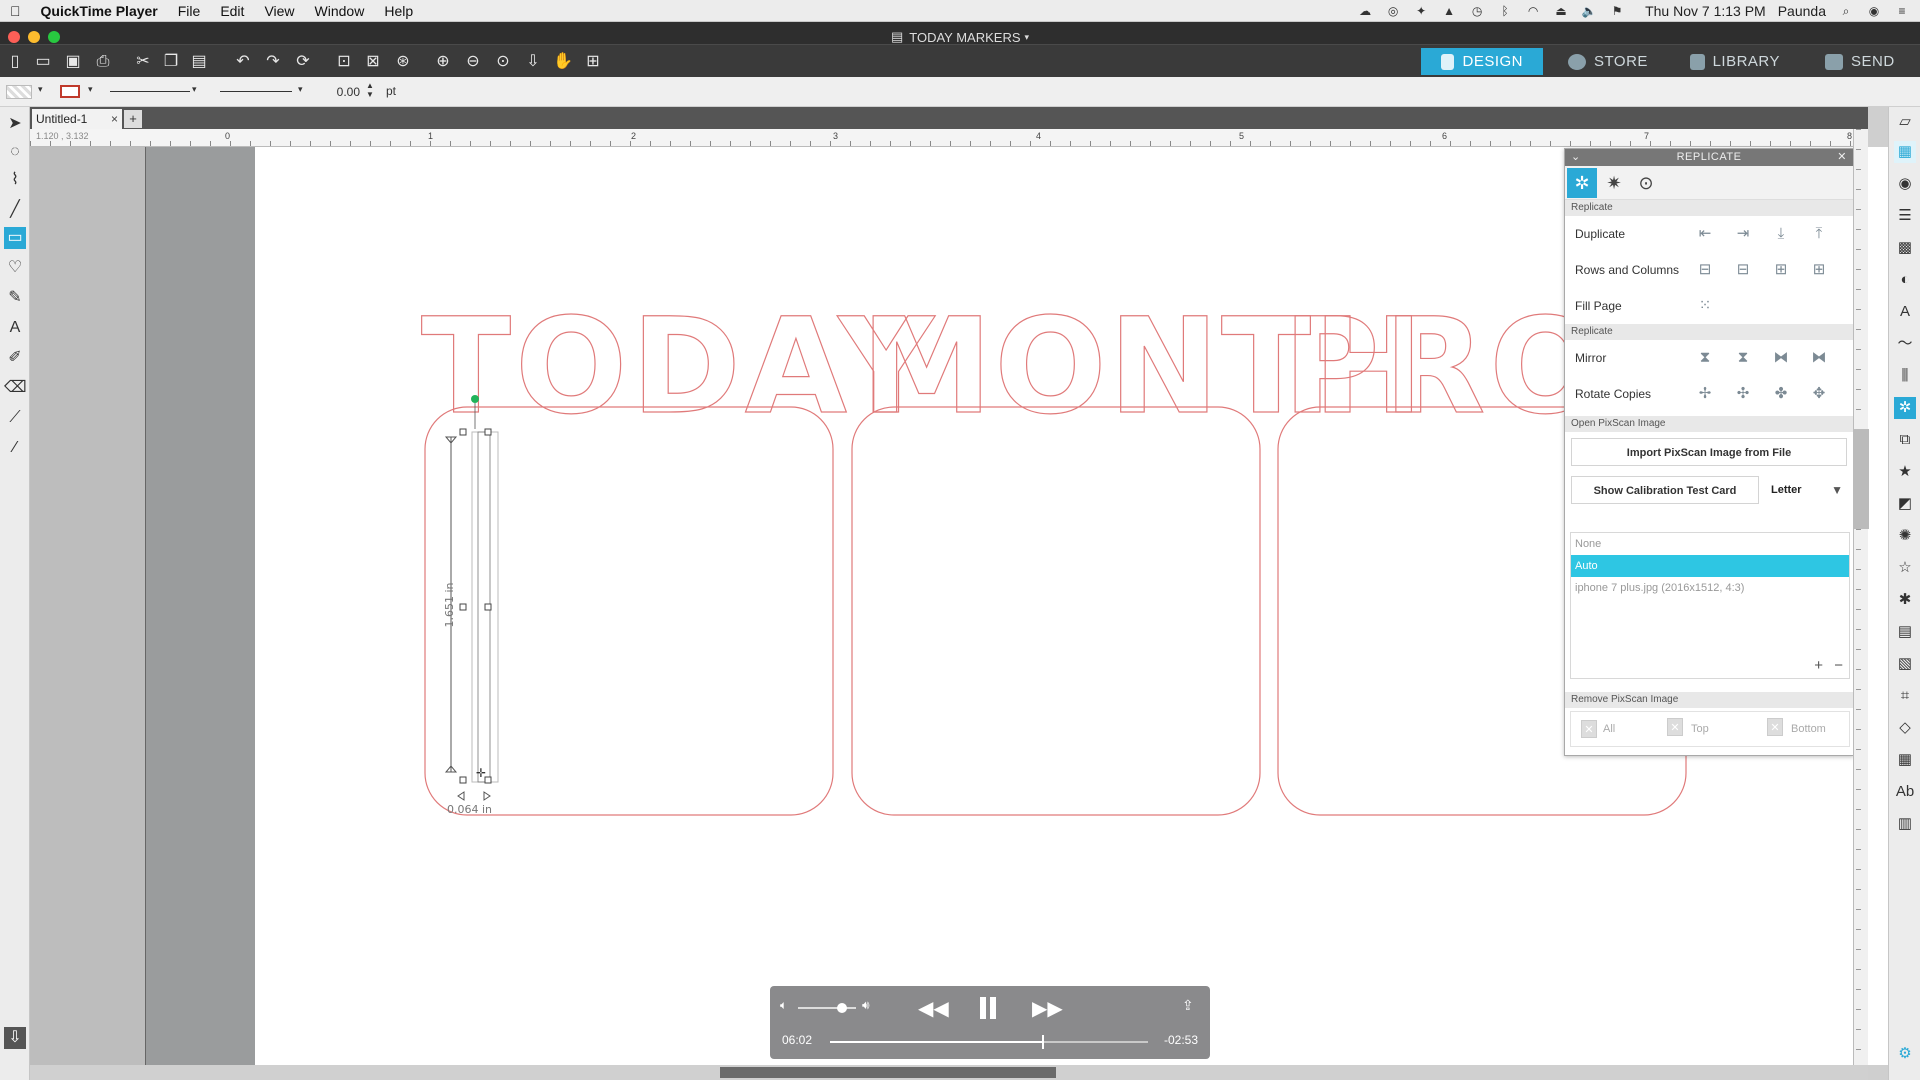 The height and width of the screenshot is (1080, 1920). What do you see at coordinates (1477, 11) in the screenshot?
I see `time-machine-icon: ◷` at bounding box center [1477, 11].